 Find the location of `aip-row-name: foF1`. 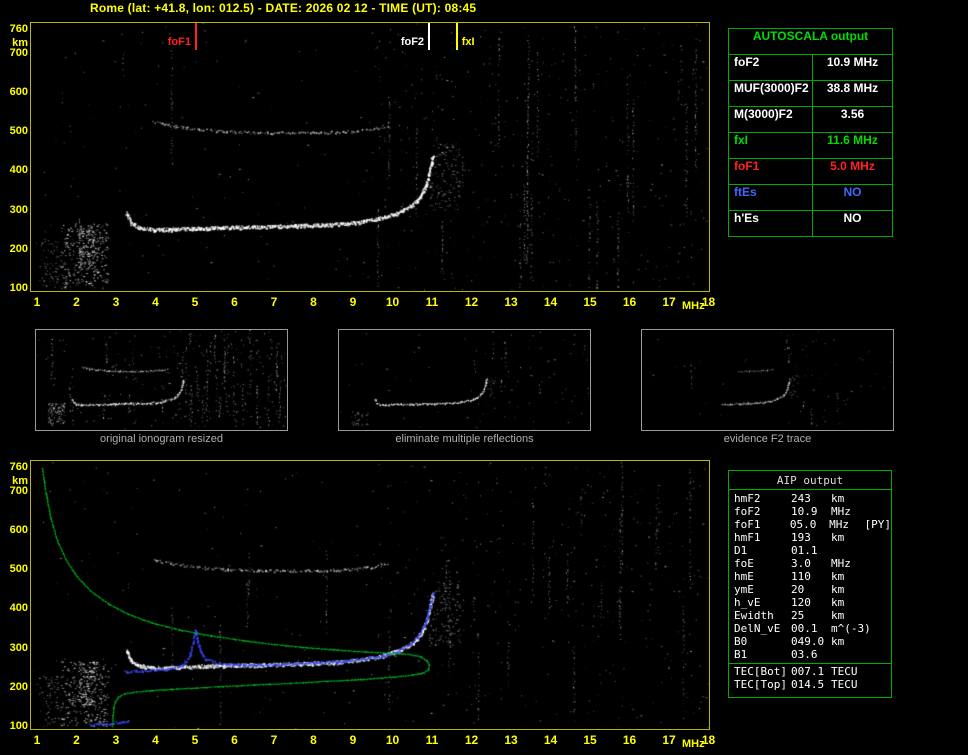

aip-row-name: foF1 is located at coordinates (747, 524).